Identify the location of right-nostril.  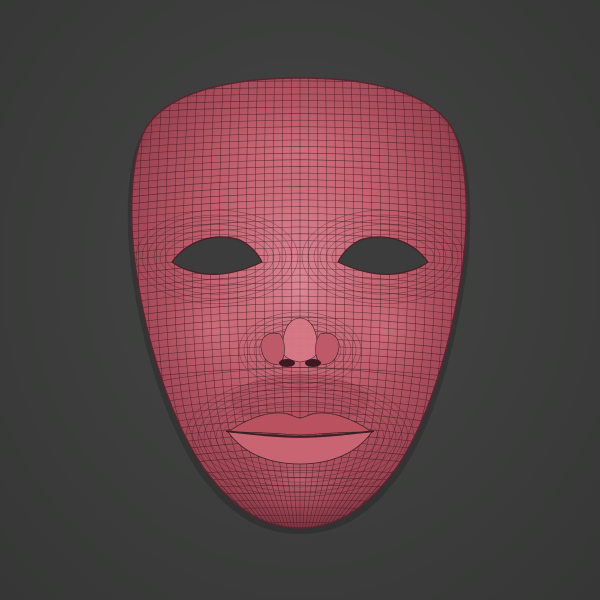
(313, 363).